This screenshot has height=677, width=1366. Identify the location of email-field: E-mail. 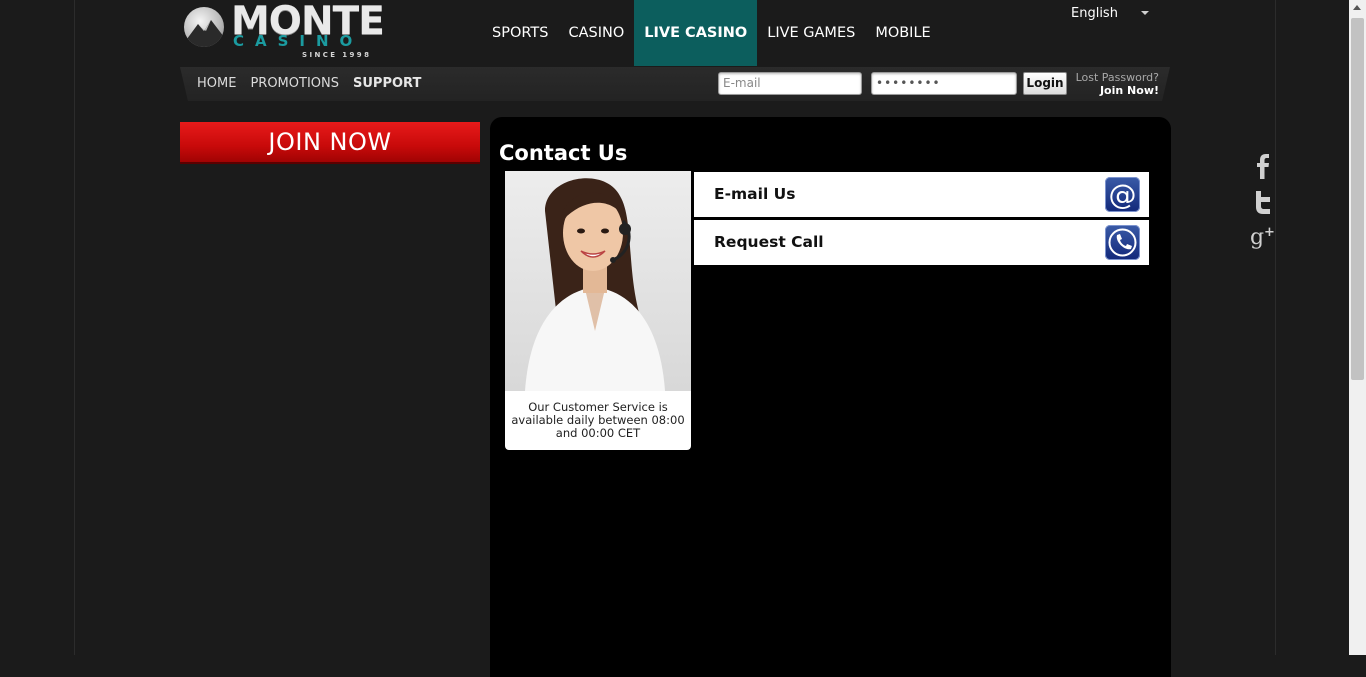
(790, 83).